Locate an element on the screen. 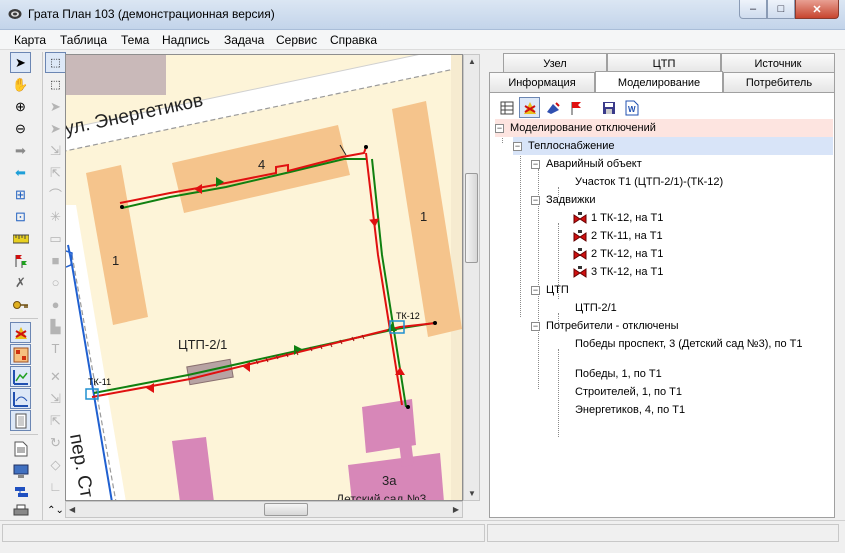 This screenshot has height=553, width=845. tree-consumers-label: Потребители - отключены is located at coordinates (612, 326).